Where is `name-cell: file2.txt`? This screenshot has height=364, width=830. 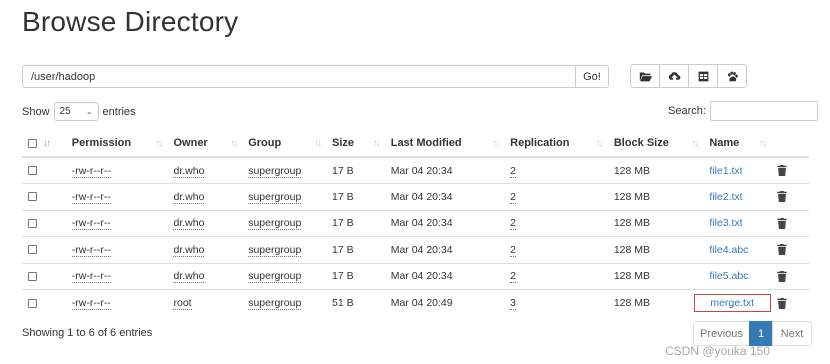 name-cell: file2.txt is located at coordinates (737, 196).